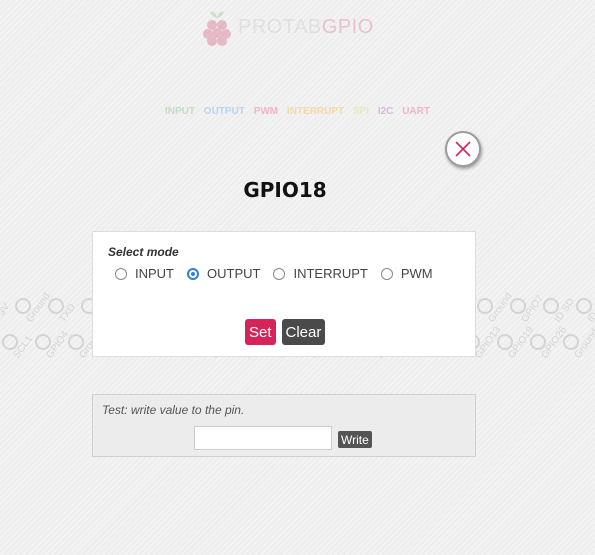  Describe the element at coordinates (6, 313) in the screenshot. I see `pin-label: 3.3V` at that location.